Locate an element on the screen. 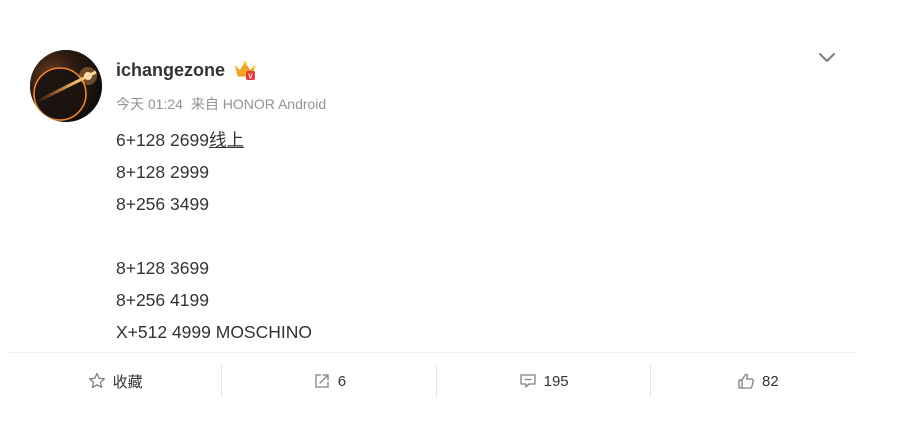 This screenshot has width=916, height=436. vip-crown-badge-icon: V is located at coordinates (245, 70).